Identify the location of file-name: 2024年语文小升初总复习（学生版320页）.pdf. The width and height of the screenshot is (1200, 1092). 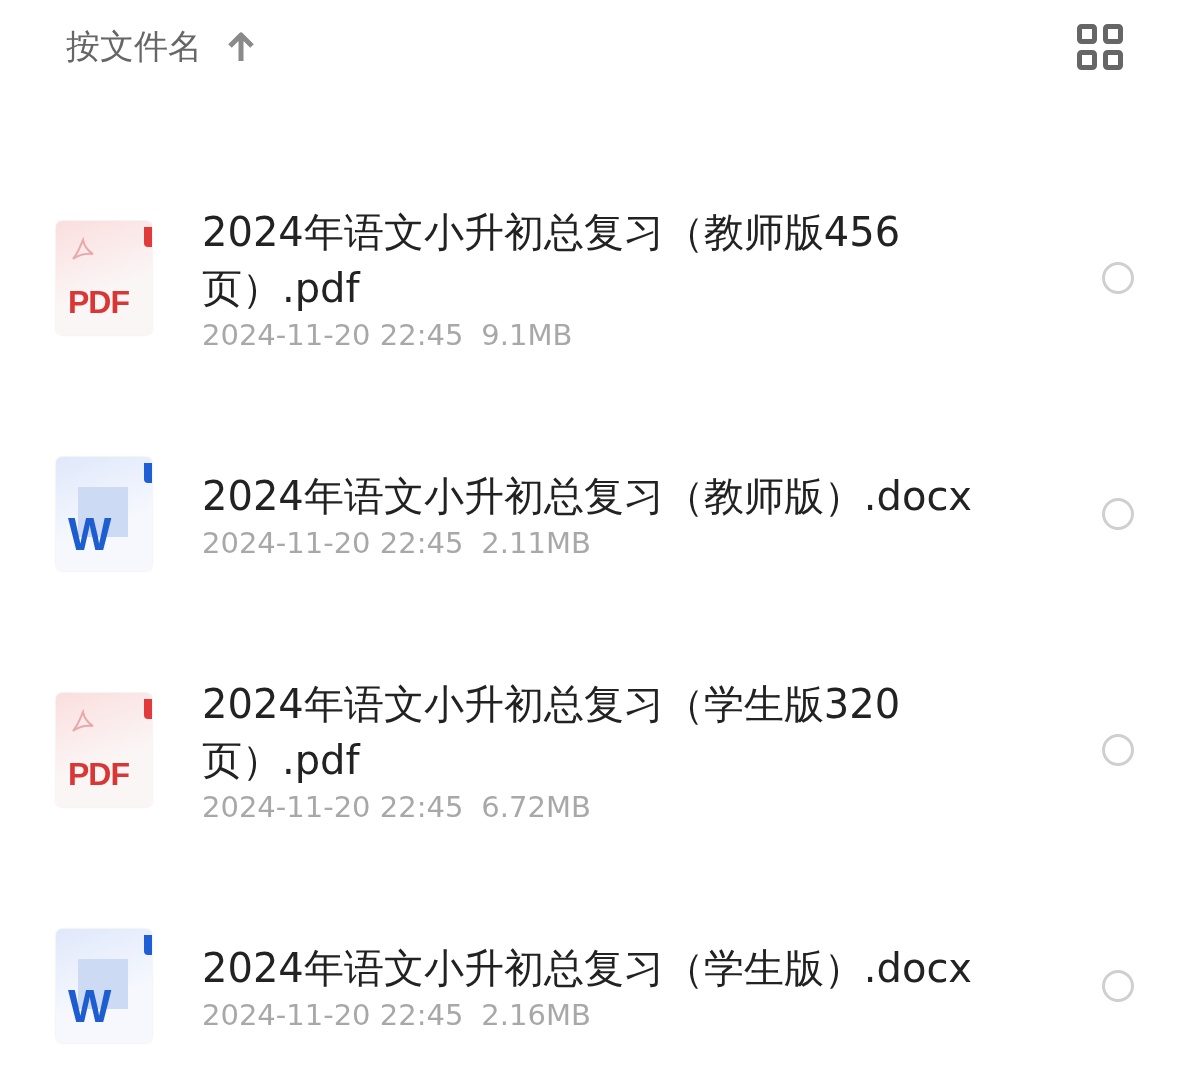
(552, 732).